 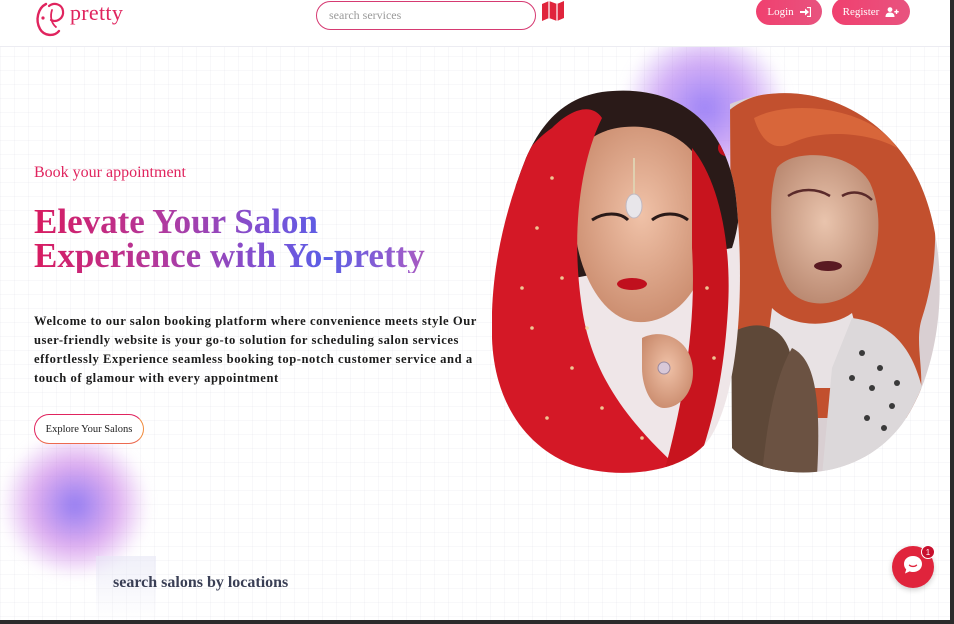 I want to click on chat-notification-badge: 1, so click(x=928, y=552).